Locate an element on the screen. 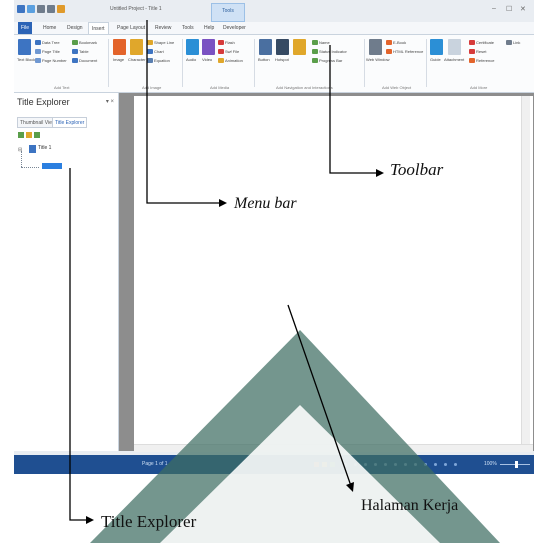  status-indicator-icon is located at coordinates (315, 51).